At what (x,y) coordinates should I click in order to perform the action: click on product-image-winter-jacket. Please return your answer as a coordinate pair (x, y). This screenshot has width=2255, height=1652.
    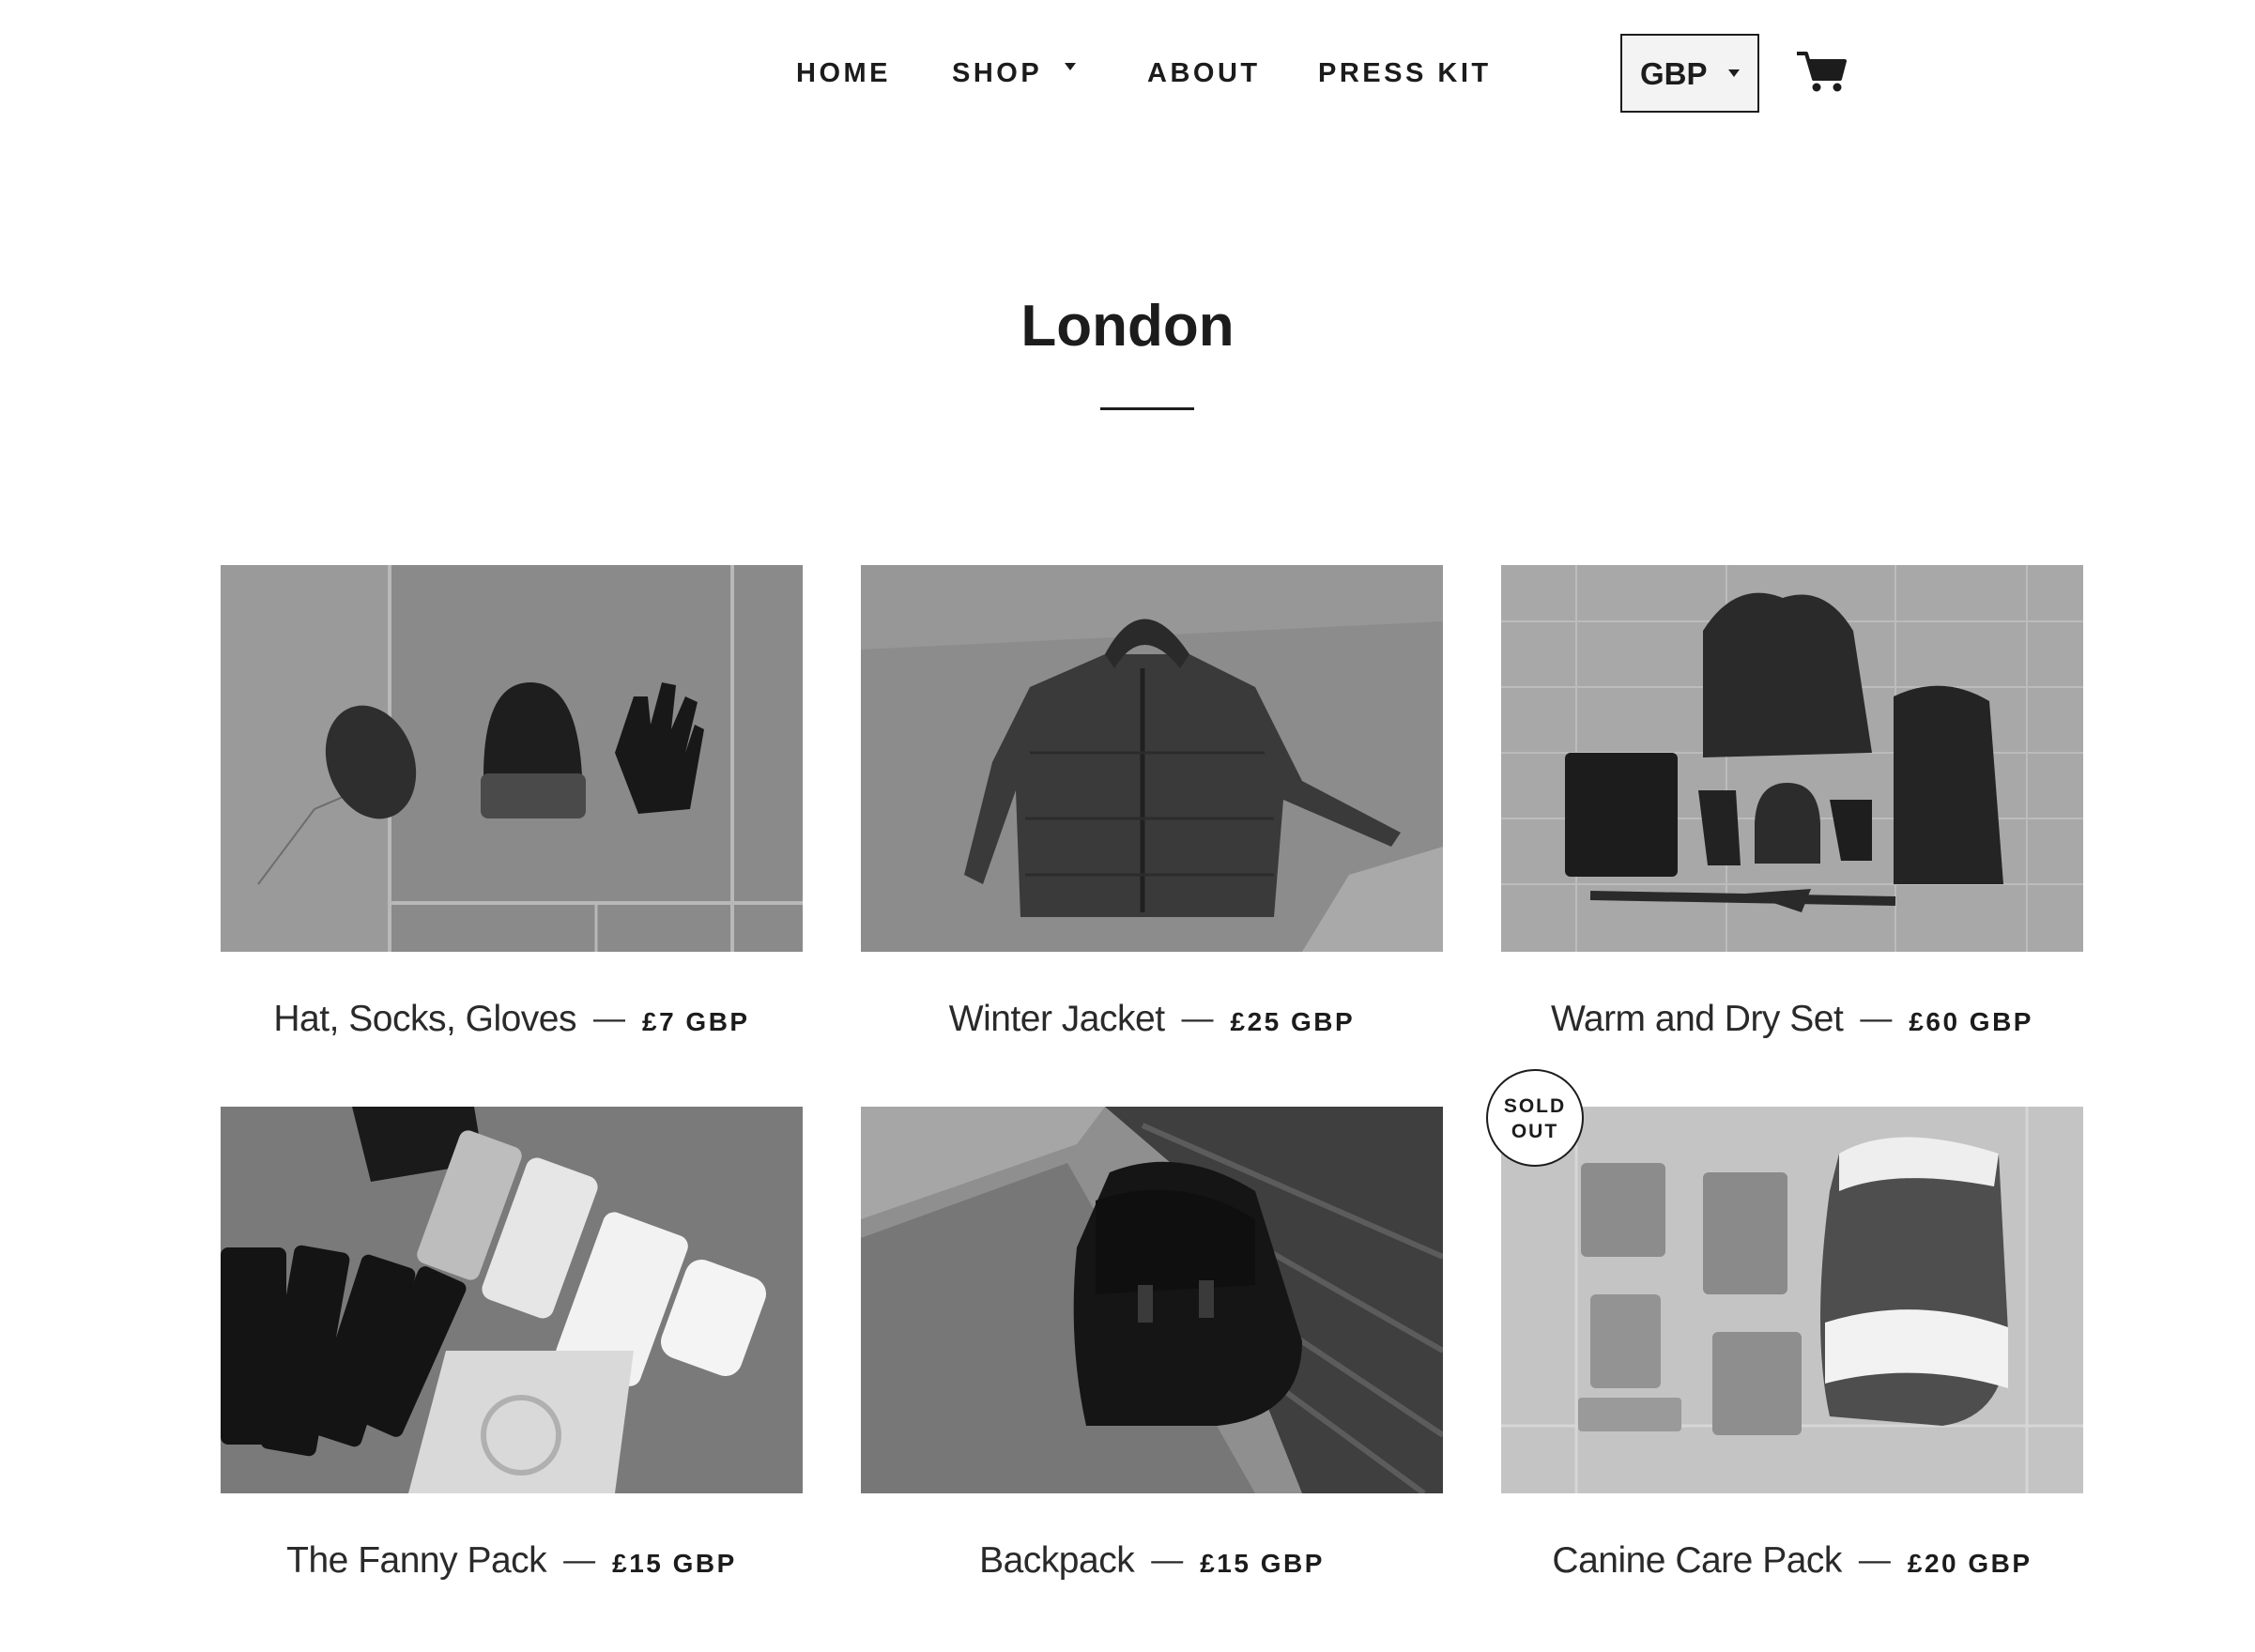
    Looking at the image, I should click on (1152, 758).